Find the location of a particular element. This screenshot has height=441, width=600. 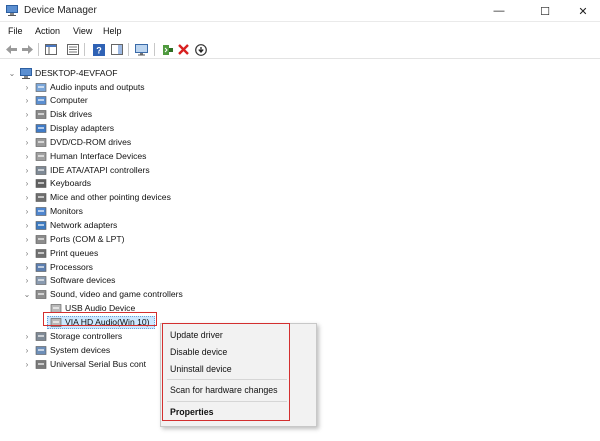

maximize-button: ☐ is located at coordinates (545, 11).